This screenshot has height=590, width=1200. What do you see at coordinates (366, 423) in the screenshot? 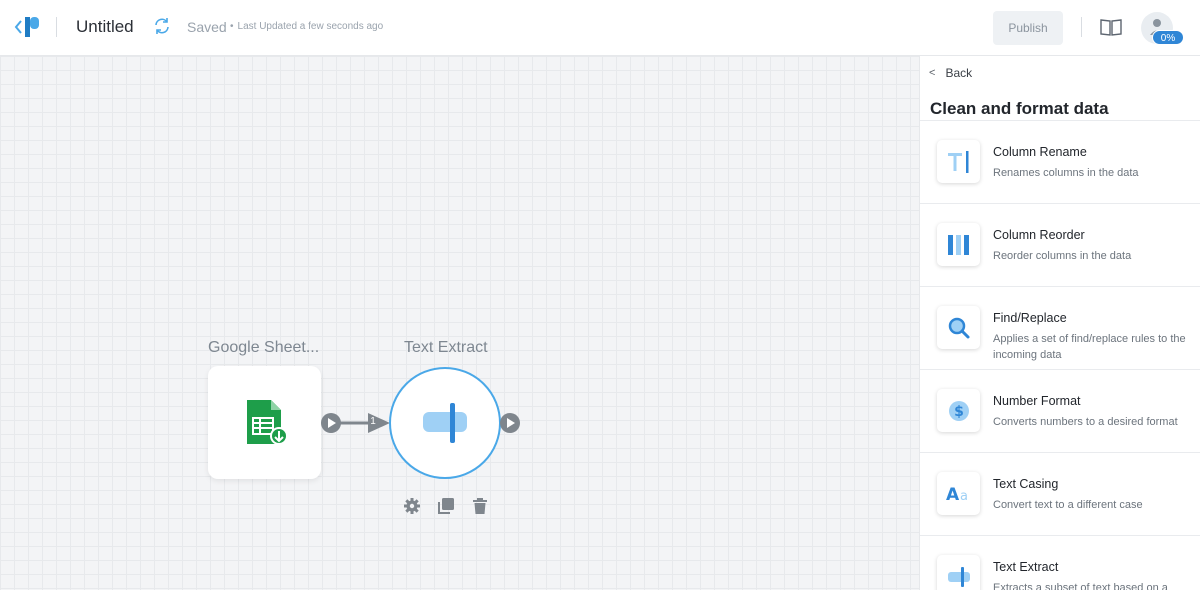
I see `connector-arrow` at bounding box center [366, 423].